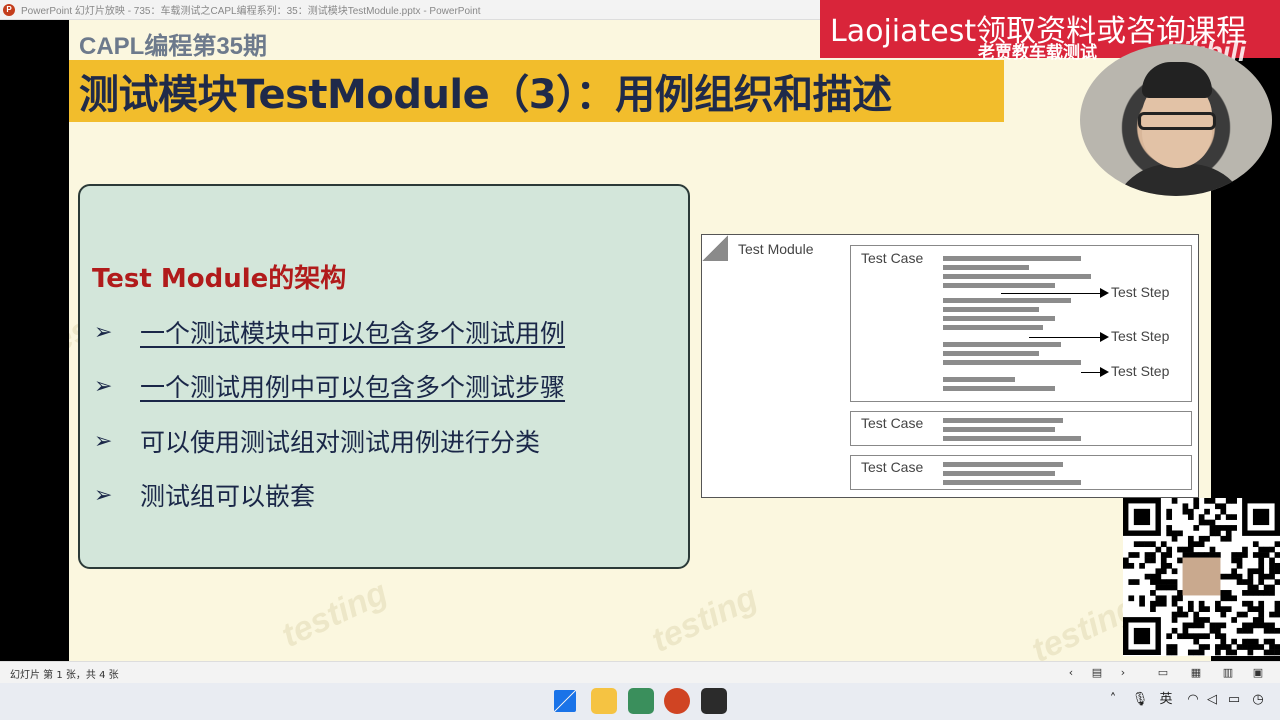 The height and width of the screenshot is (720, 1280). What do you see at coordinates (677, 701) in the screenshot?
I see `powerpoint-taskbar-icon` at bounding box center [677, 701].